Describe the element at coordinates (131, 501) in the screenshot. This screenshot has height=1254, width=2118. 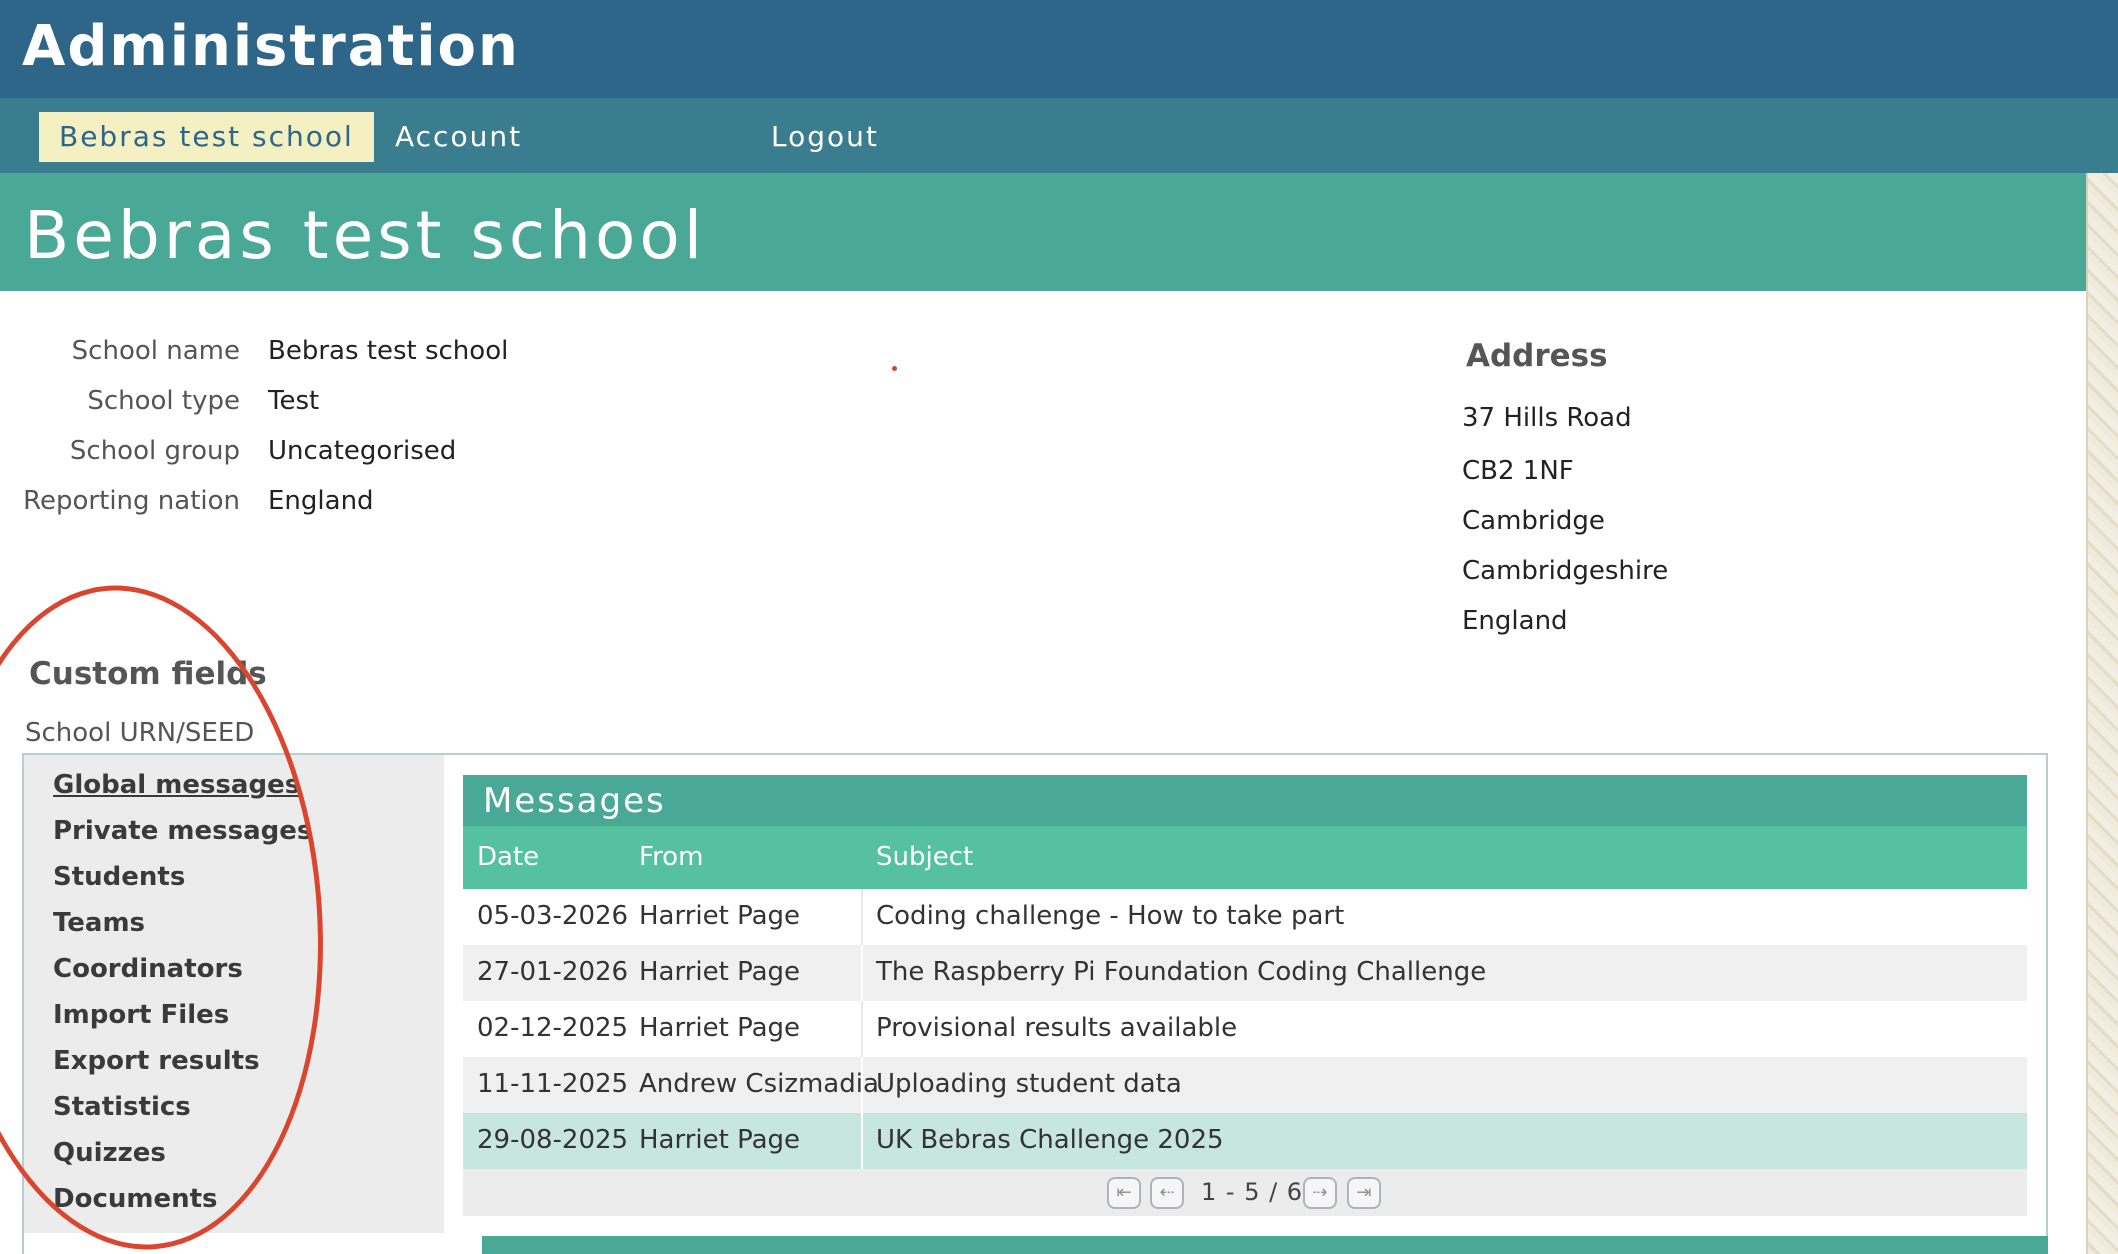
I see `reporting-nation-label: Reporting nation` at that location.